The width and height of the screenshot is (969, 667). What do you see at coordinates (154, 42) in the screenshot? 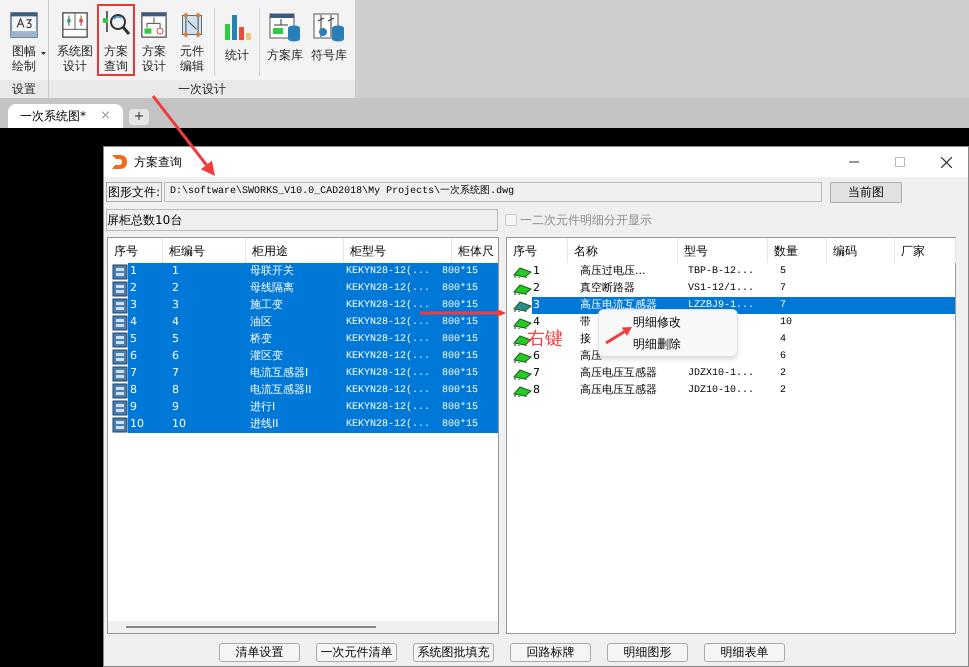
I see `ribbon-button: 方案 设计` at bounding box center [154, 42].